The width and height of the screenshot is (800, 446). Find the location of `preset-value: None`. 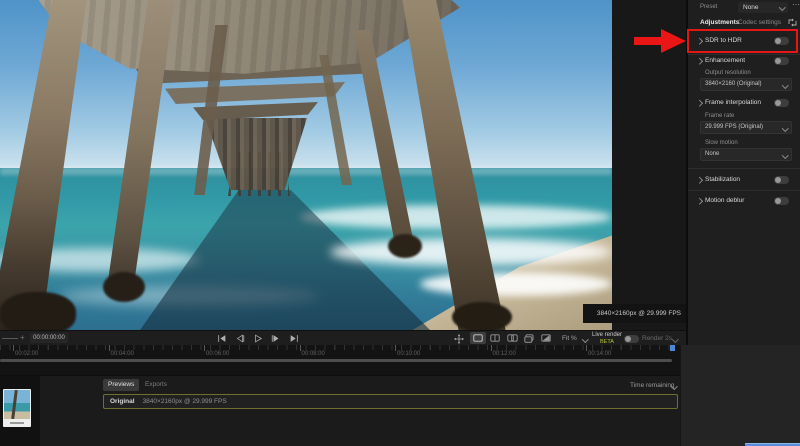

preset-value: None is located at coordinates (751, 7).